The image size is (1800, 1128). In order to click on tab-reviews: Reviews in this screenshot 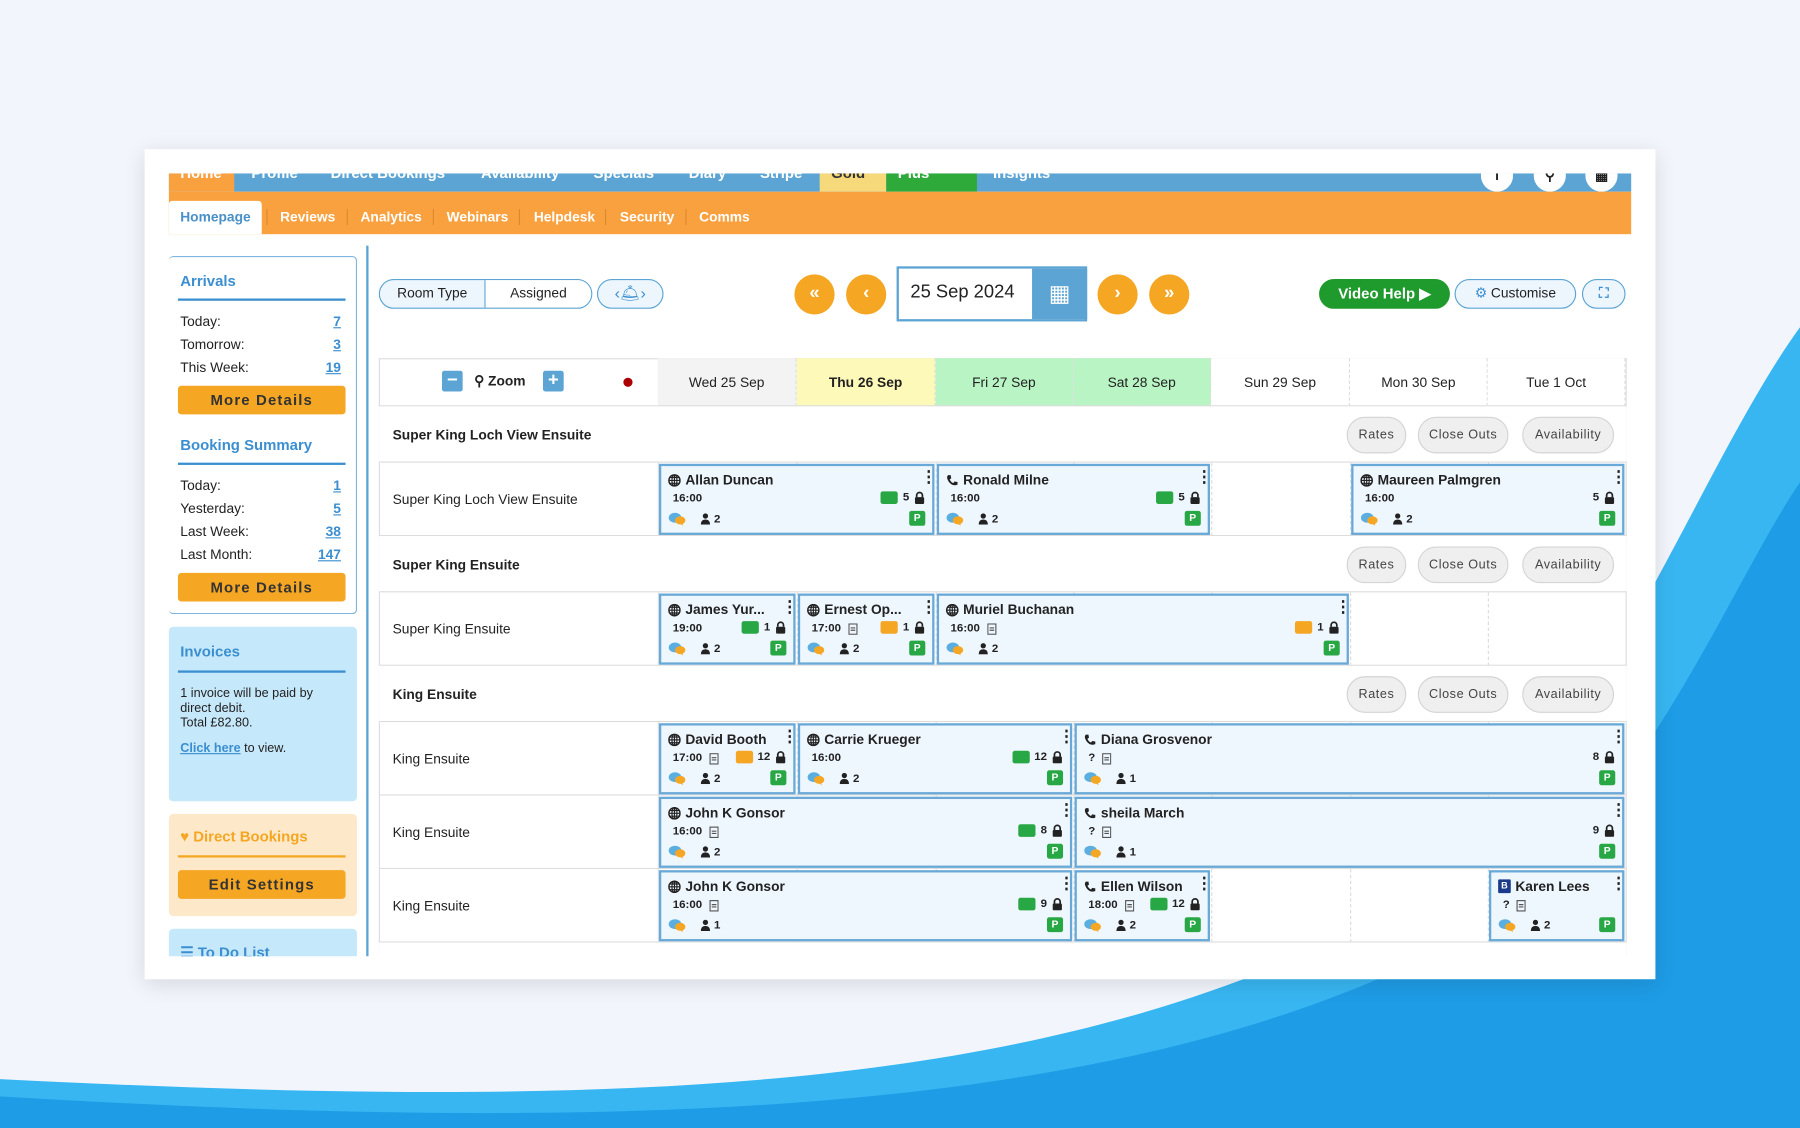, I will do `click(307, 217)`.